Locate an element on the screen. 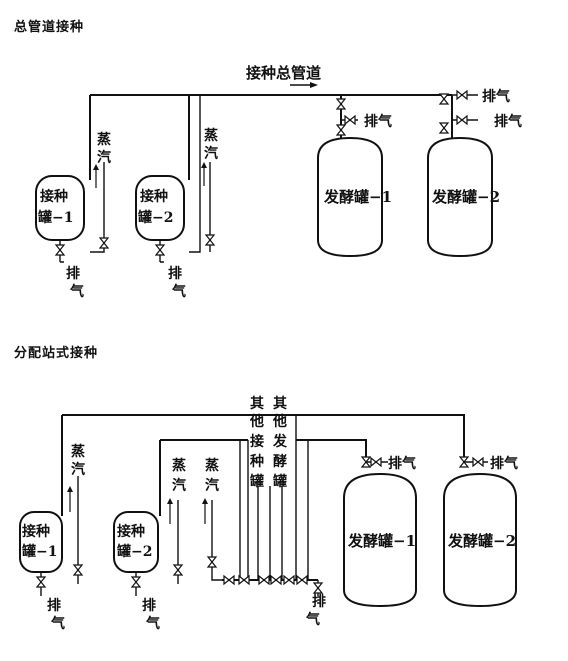  steam3-valve is located at coordinates (212, 562).